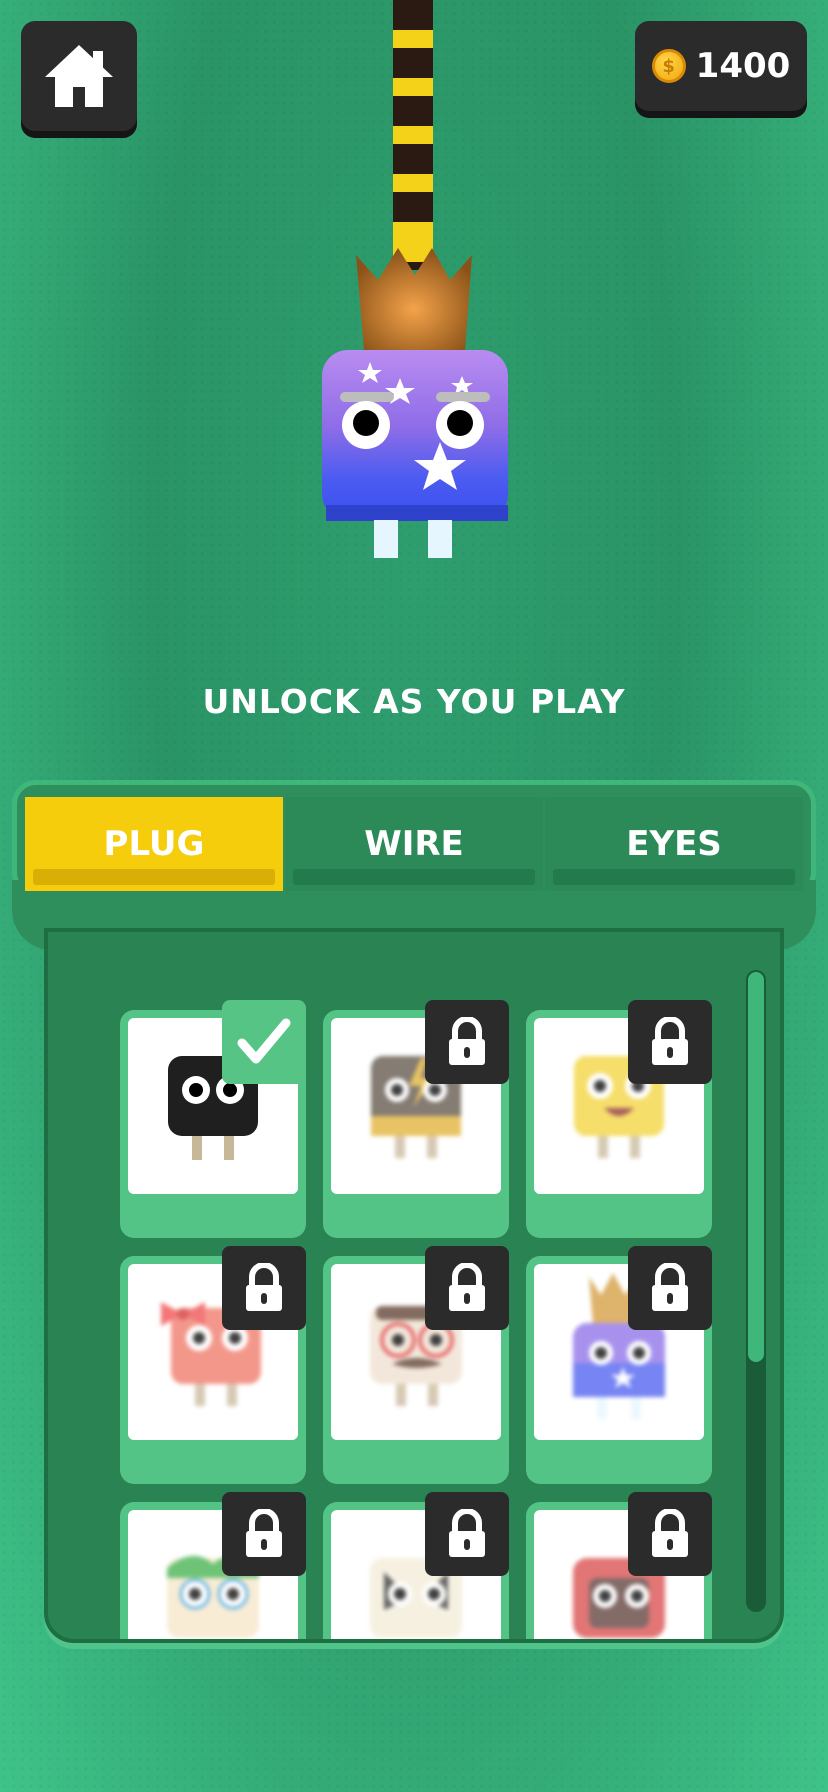 The height and width of the screenshot is (1792, 828). What do you see at coordinates (415, 279) in the screenshot?
I see `character-preview` at bounding box center [415, 279].